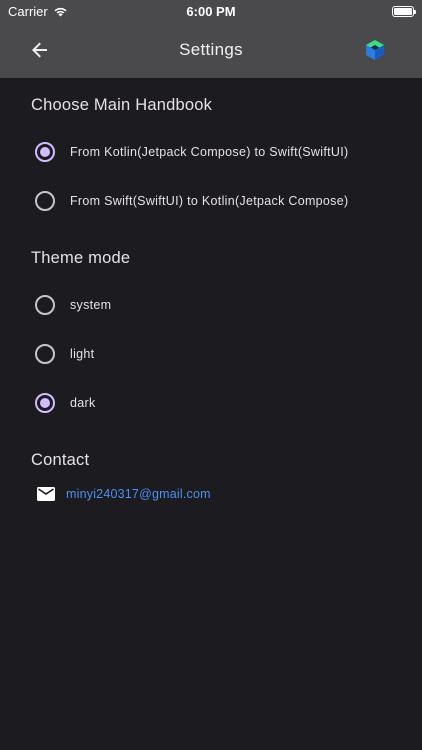 The width and height of the screenshot is (422, 750). Describe the element at coordinates (60, 460) in the screenshot. I see `contact-section-title: Contact` at that location.